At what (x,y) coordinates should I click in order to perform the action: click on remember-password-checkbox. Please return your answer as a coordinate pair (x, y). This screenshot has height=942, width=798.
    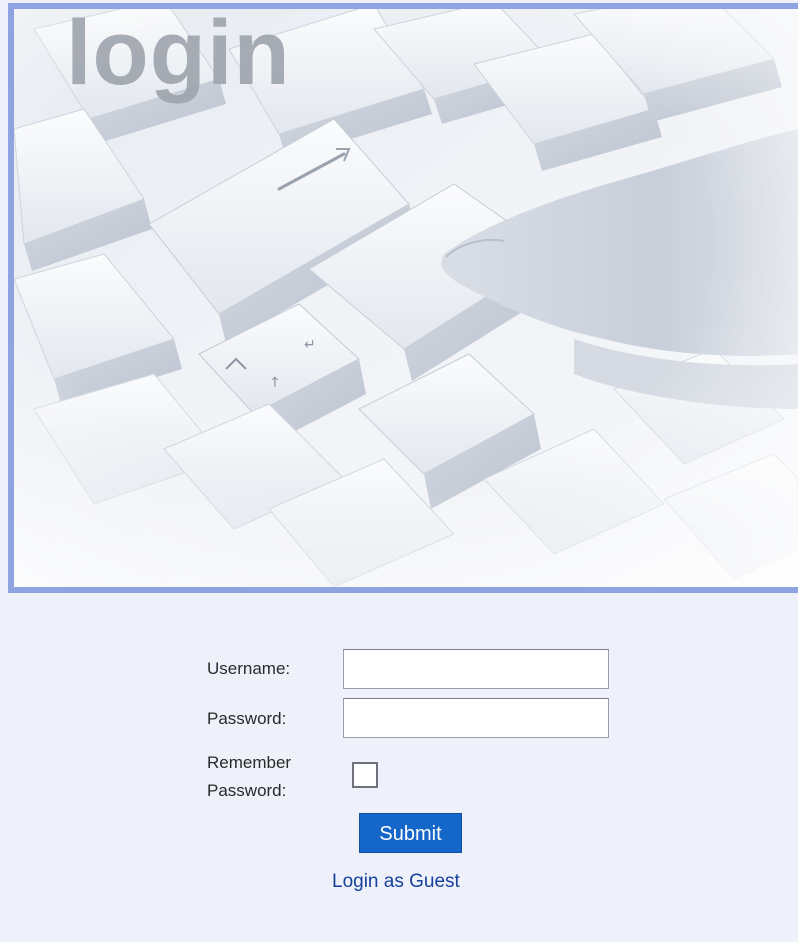
    Looking at the image, I should click on (365, 775).